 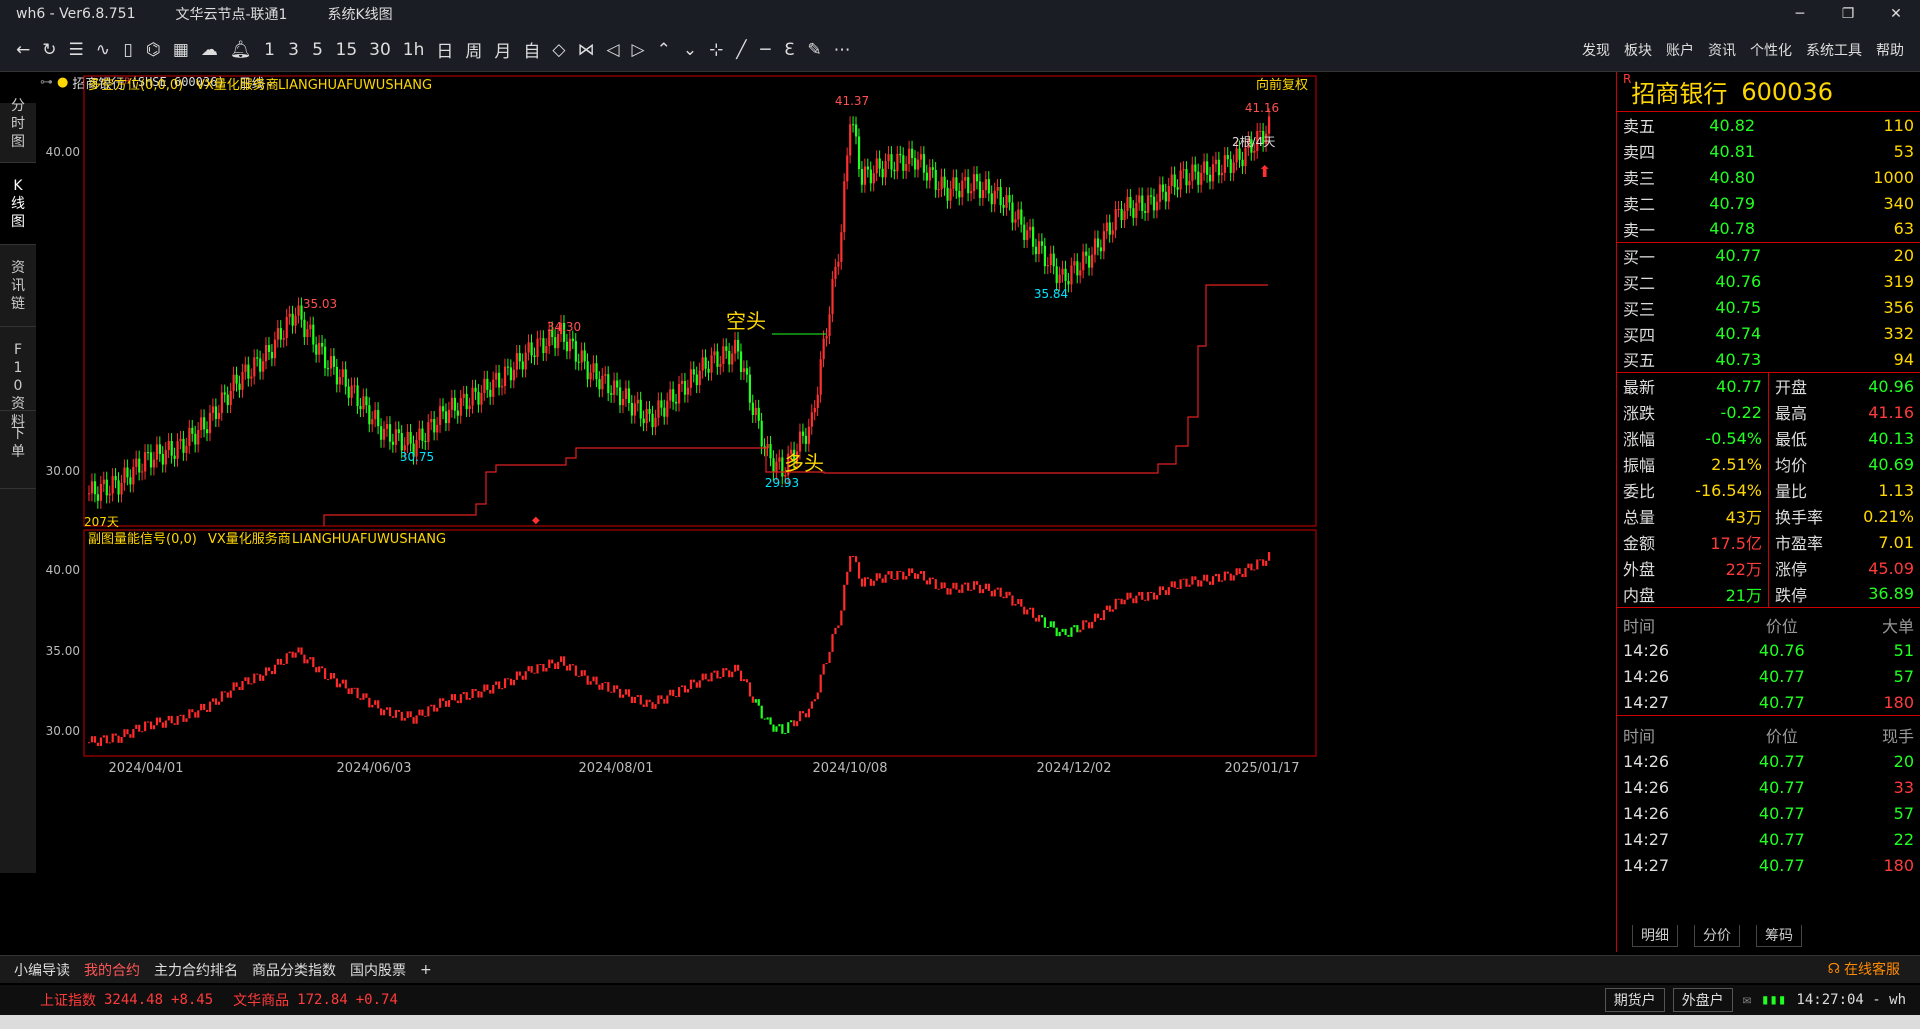 What do you see at coordinates (380, 50) in the screenshot?
I see `period-4-button: 30` at bounding box center [380, 50].